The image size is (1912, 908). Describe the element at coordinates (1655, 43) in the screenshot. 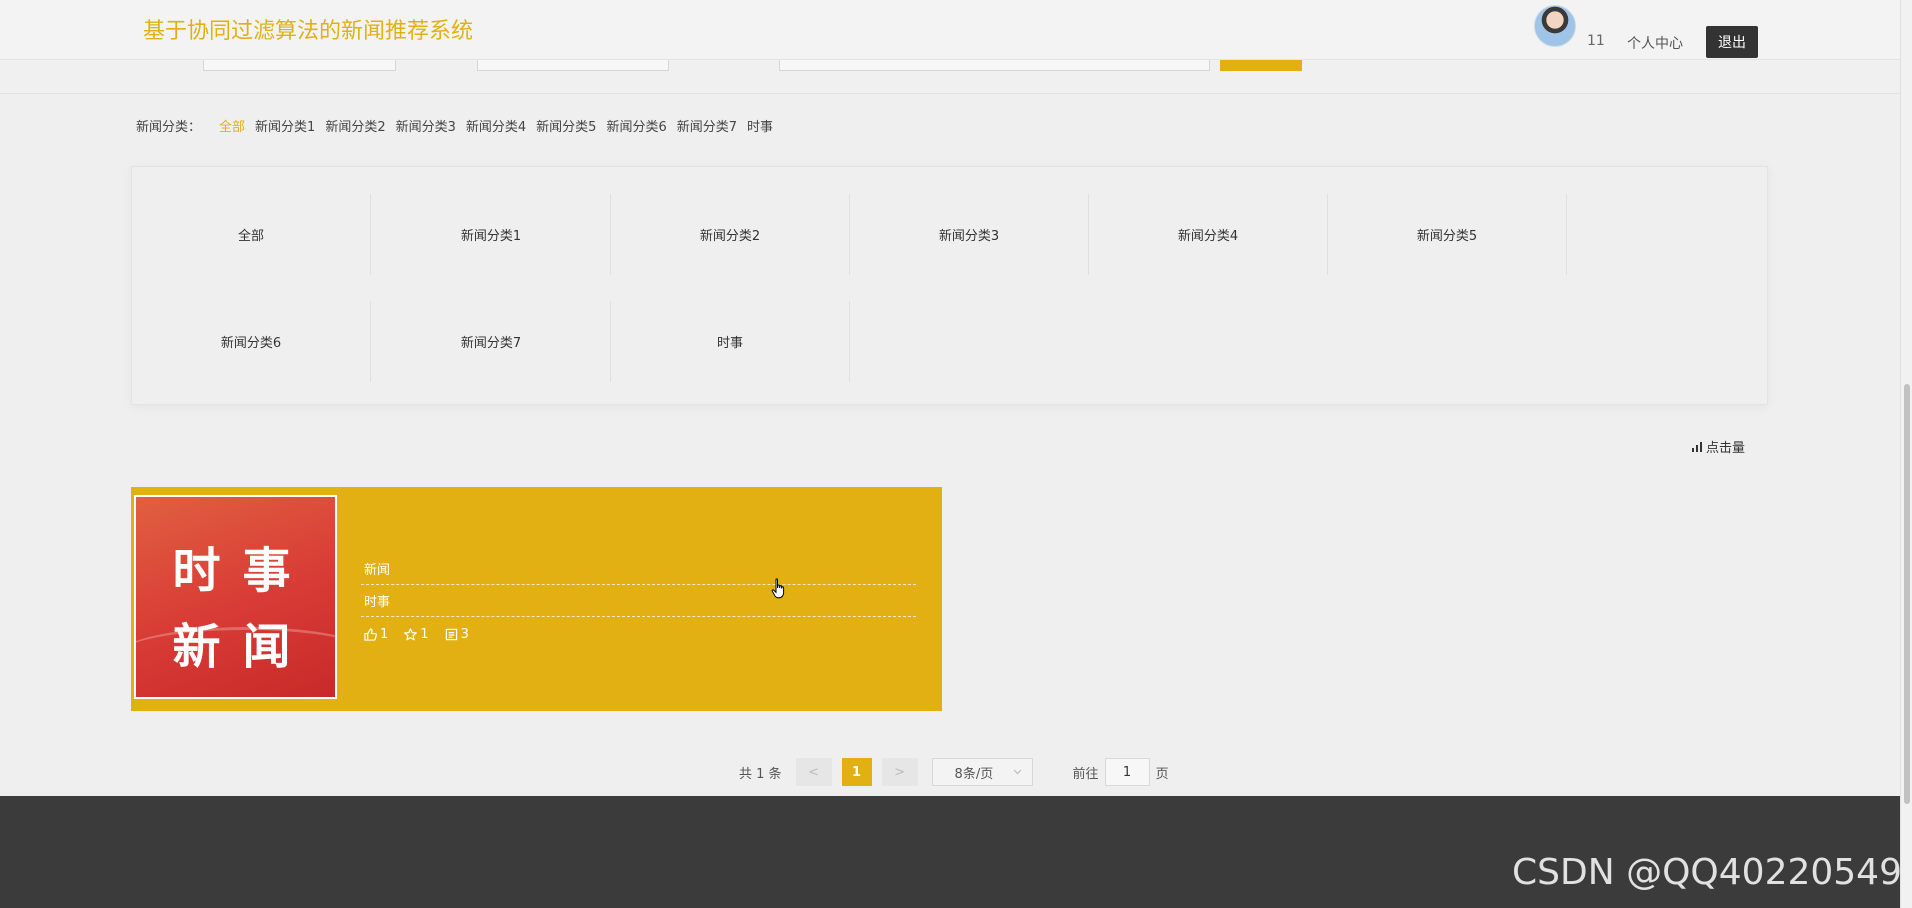

I see `personal-center-link: 个人中心` at that location.